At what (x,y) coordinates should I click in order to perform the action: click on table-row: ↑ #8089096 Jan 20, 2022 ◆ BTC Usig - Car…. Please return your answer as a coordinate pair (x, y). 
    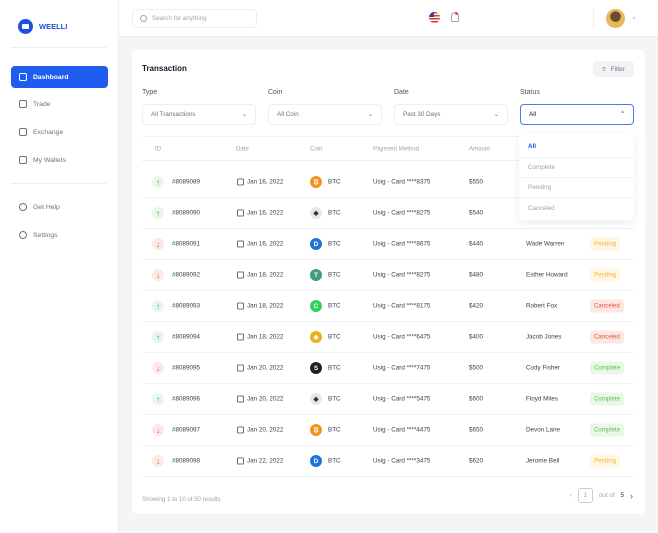
    Looking at the image, I should click on (388, 399).